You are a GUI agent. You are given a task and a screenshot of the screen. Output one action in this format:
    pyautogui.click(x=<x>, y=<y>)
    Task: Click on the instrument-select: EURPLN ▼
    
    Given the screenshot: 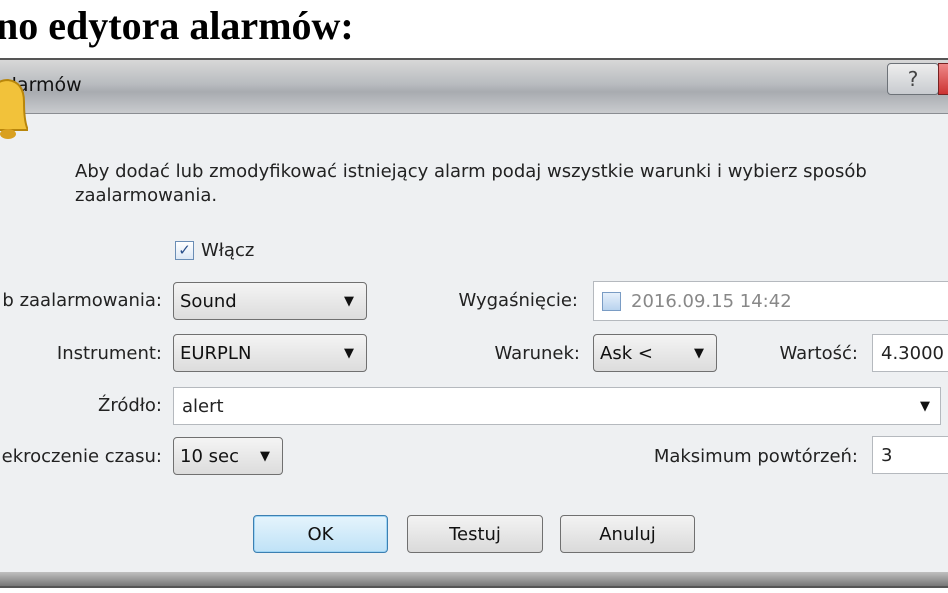 What is the action you would take?
    pyautogui.click(x=270, y=353)
    